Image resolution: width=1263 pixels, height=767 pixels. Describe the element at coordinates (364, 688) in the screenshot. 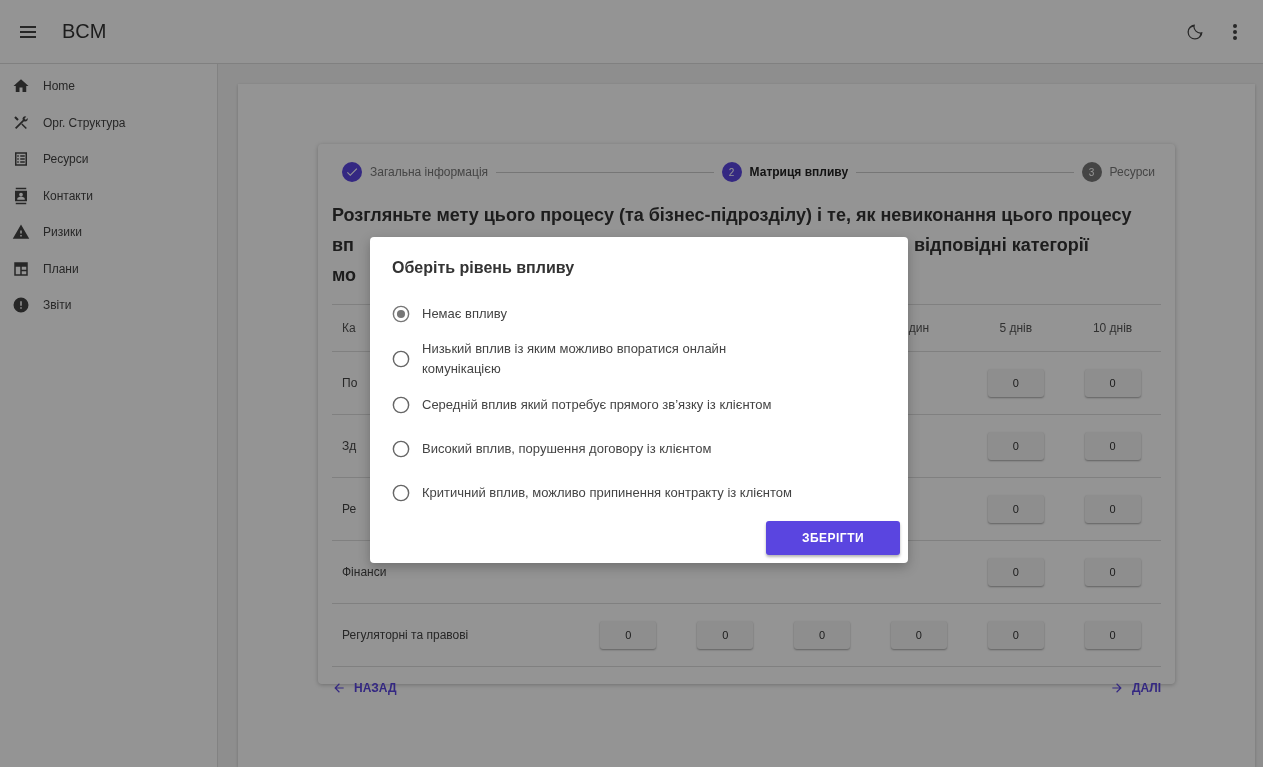

I see `back-button: НАЗАД` at that location.